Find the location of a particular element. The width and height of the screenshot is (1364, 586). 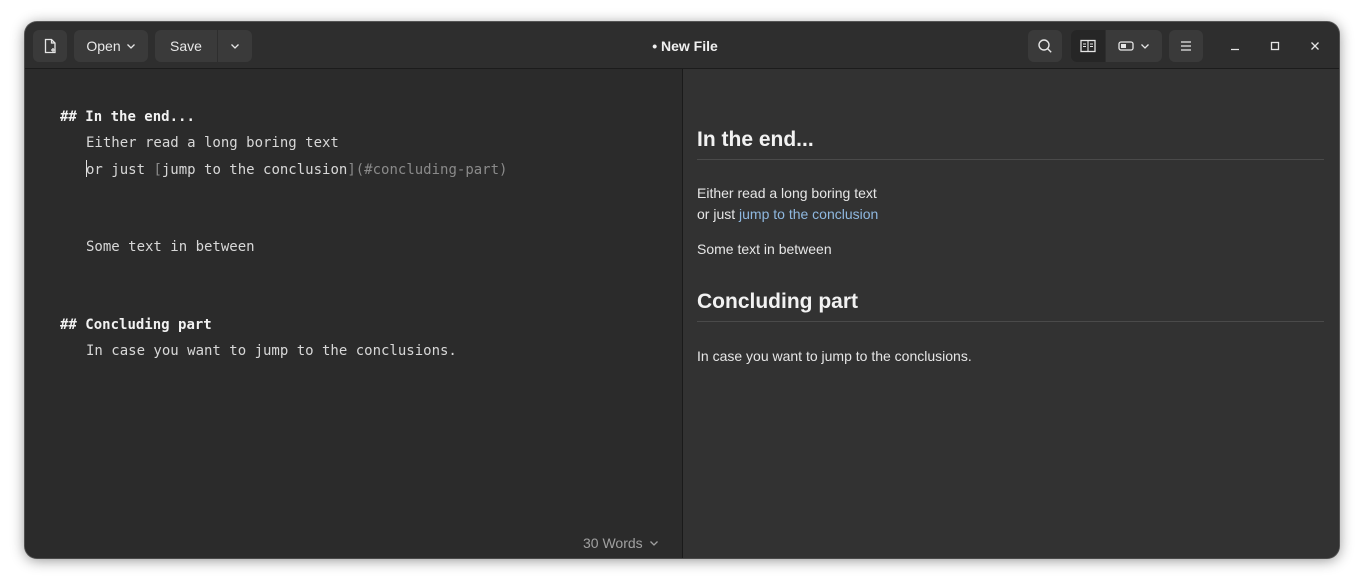

maximize-icon is located at coordinates (1275, 46).